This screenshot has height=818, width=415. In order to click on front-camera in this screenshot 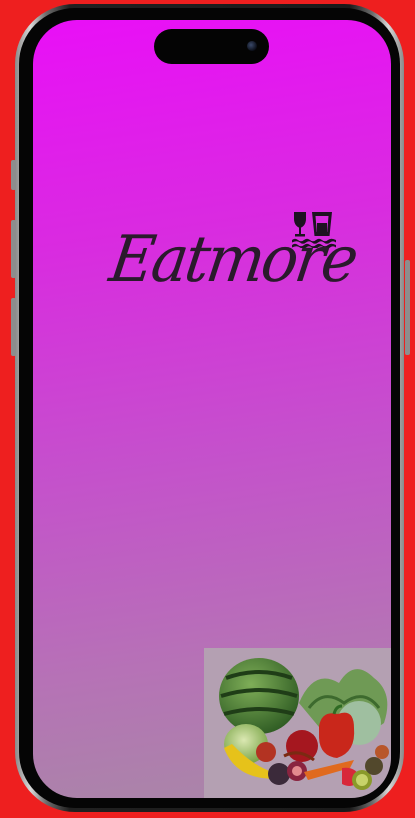, I will do `click(252, 46)`.